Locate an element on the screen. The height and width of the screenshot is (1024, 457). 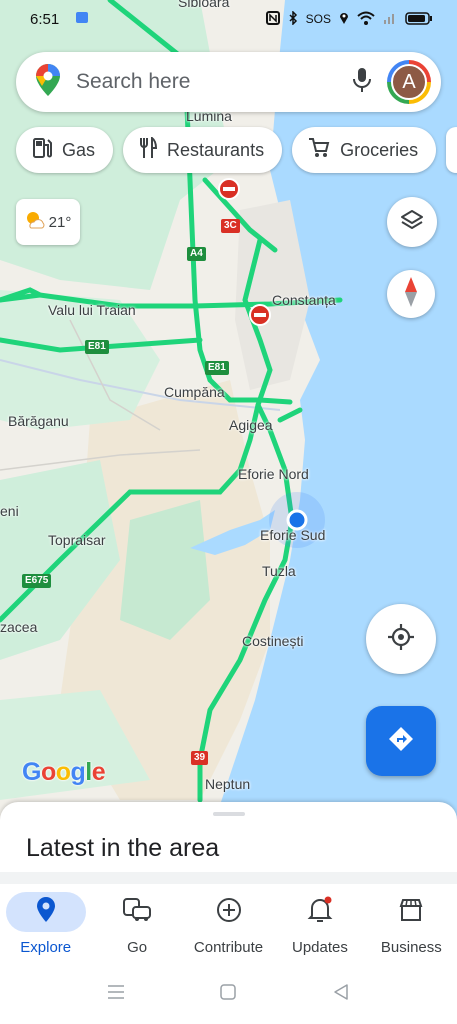
storefront-icon is located at coordinates (411, 912).